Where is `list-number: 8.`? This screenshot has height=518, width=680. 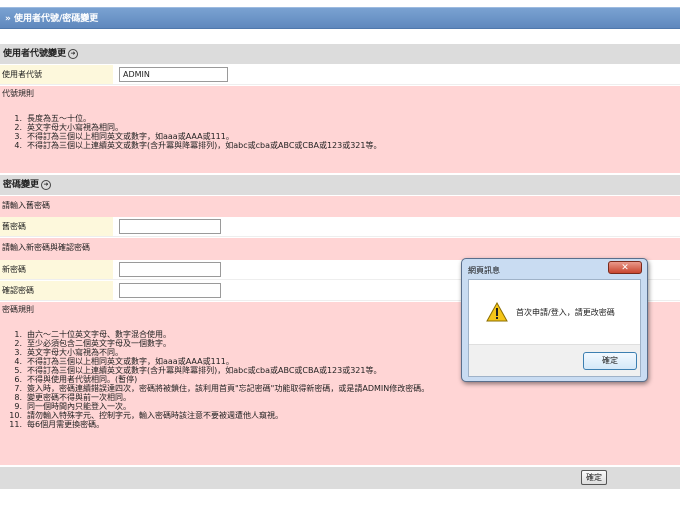
list-number: 8. is located at coordinates (18, 397).